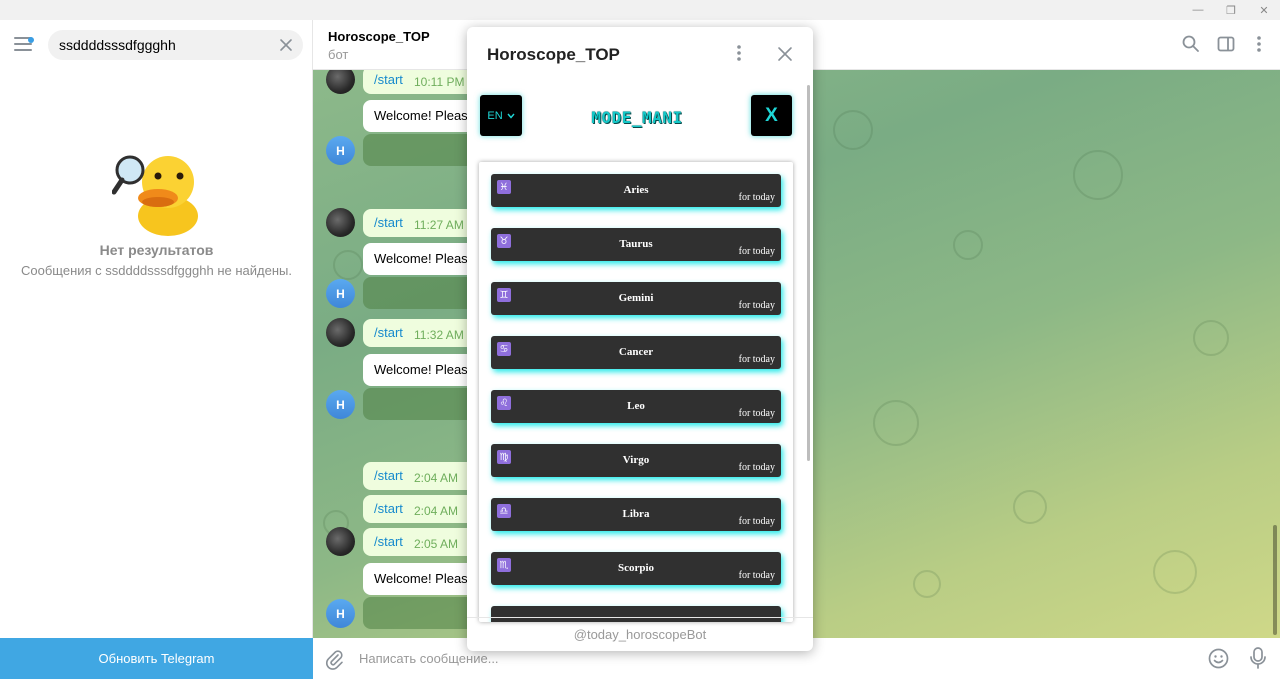 Image resolution: width=1280 pixels, height=679 pixels. What do you see at coordinates (1218, 658) in the screenshot?
I see `emoji-icon` at bounding box center [1218, 658].